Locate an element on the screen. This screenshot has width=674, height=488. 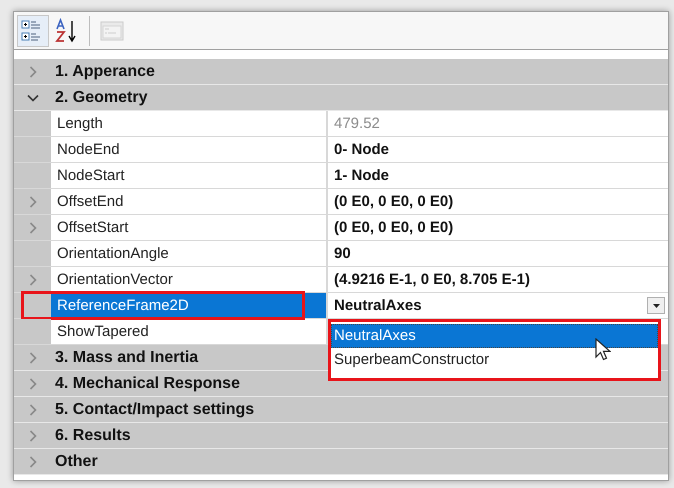
category-header: 1. Apperance is located at coordinates (103, 71).